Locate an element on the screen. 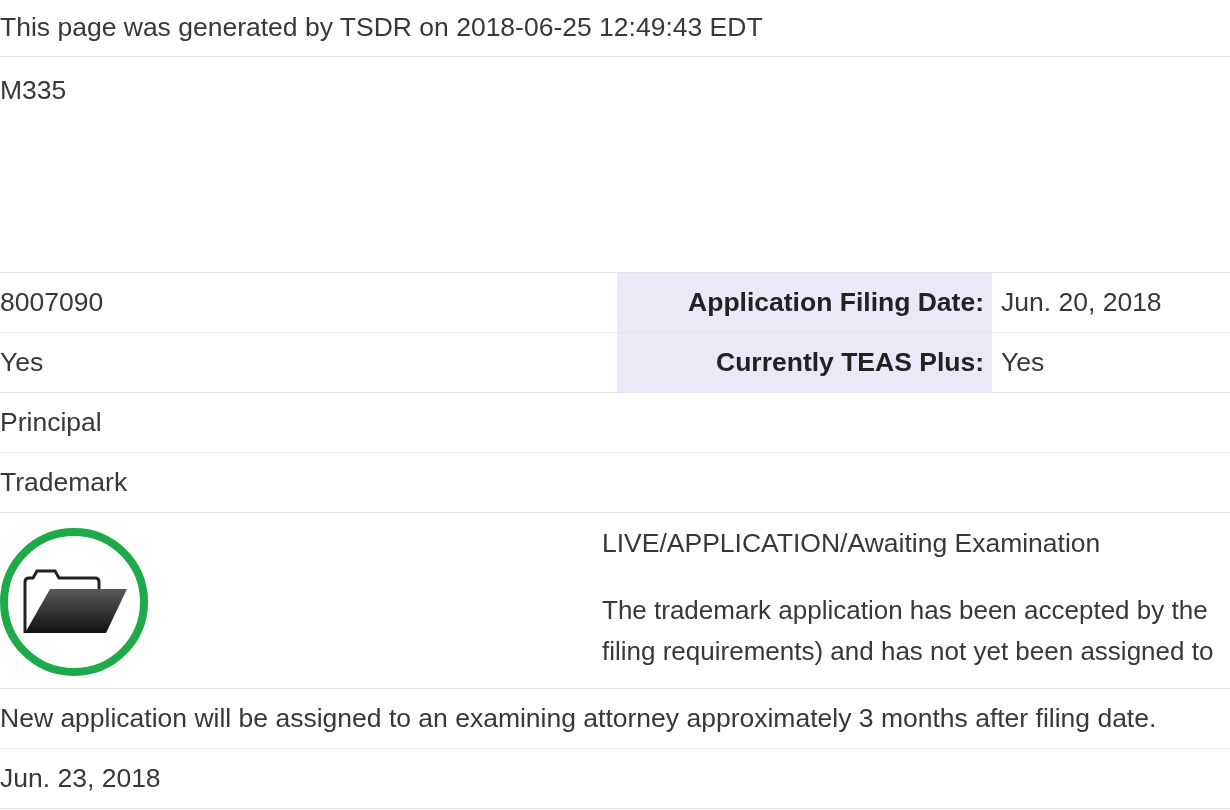 This screenshot has width=1230, height=810. field-label: Application Filing Date: is located at coordinates (836, 302).